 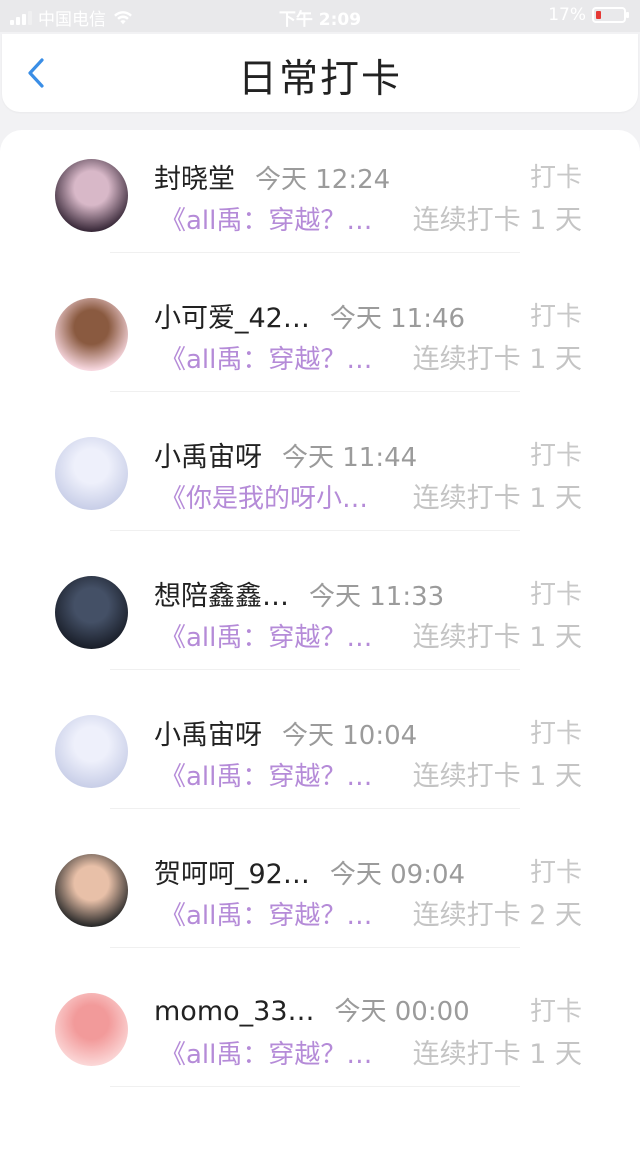 I want to click on status-bar: 中国电信 下午 2:09 17%, so click(x=320, y=16).